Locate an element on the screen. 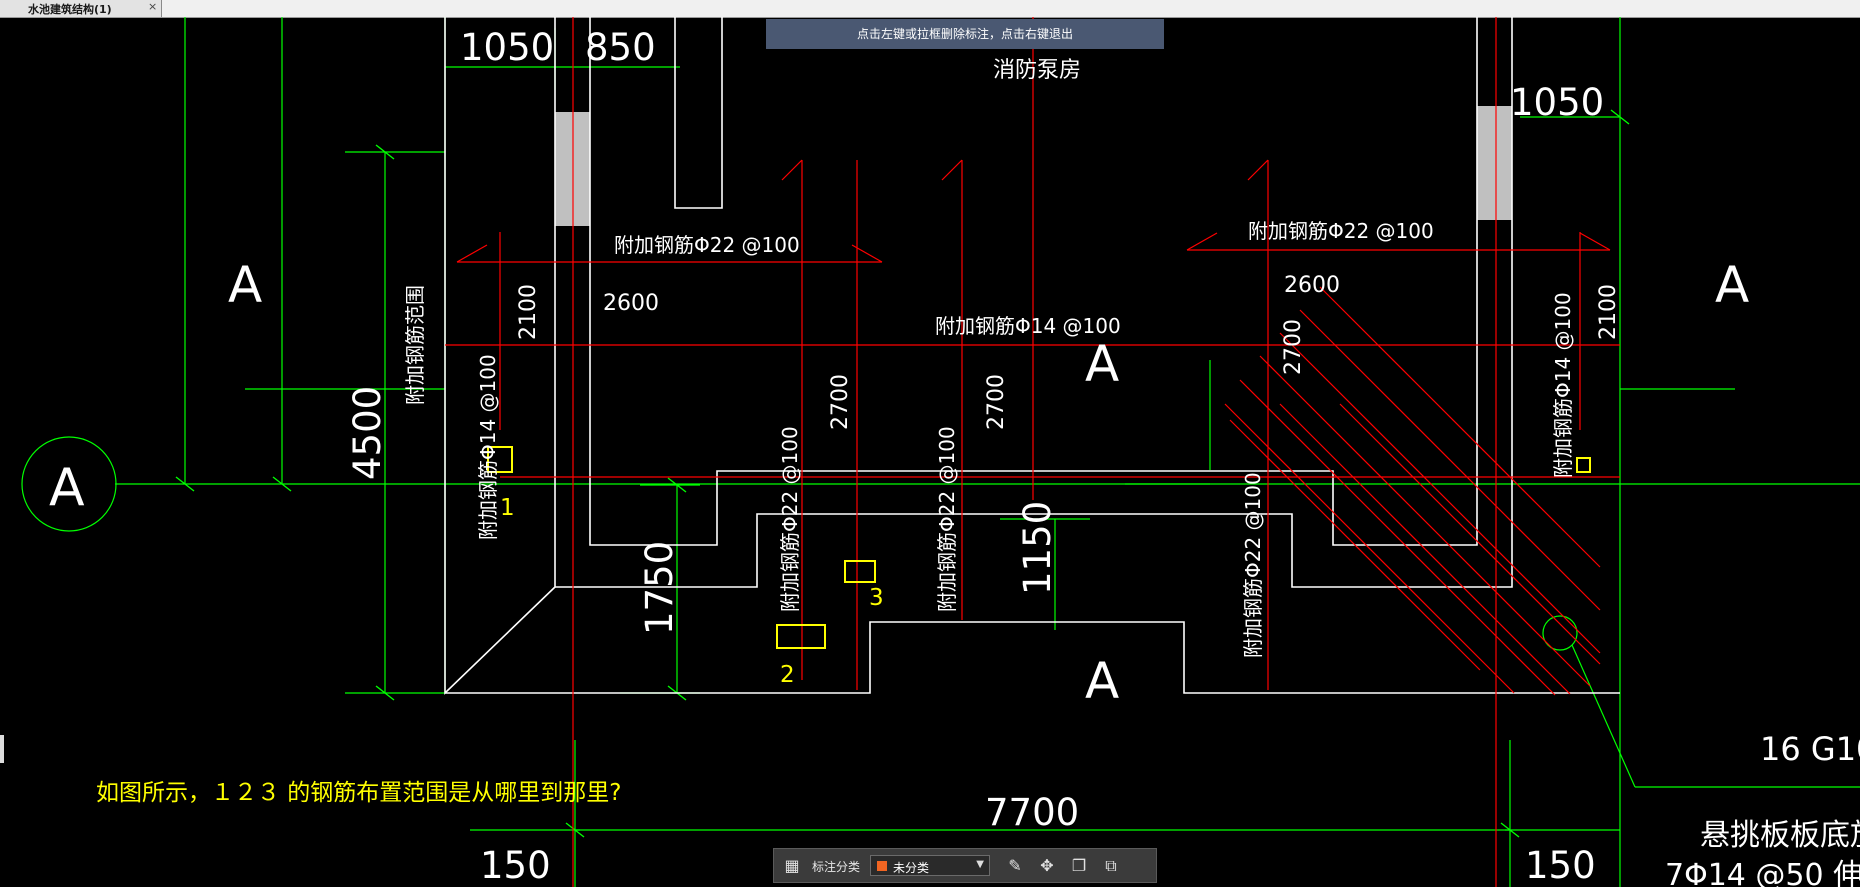 The image size is (1860, 887). rebar-note-v2: 附加钢筋Φ22 @100 is located at coordinates (947, 519).